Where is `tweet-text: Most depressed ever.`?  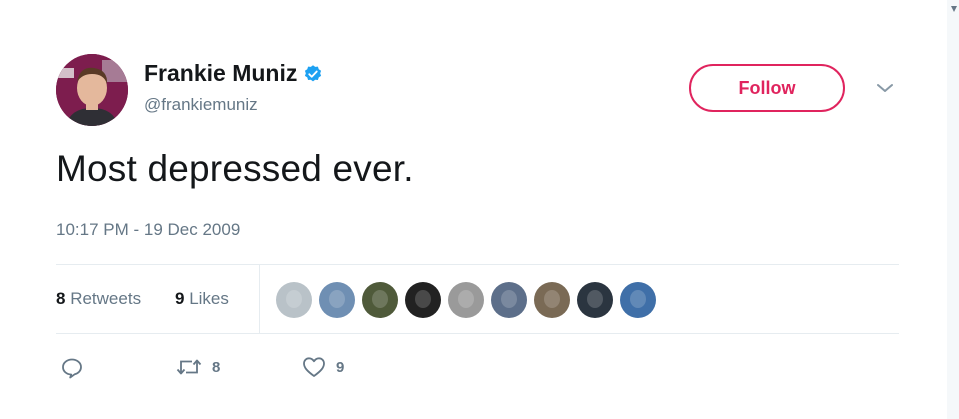 tweet-text: Most depressed ever. is located at coordinates (235, 168).